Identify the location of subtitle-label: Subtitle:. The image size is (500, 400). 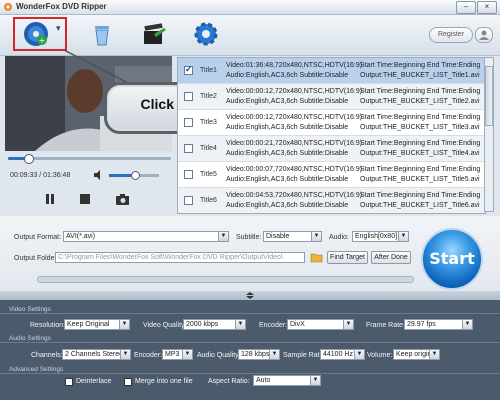
(249, 237).